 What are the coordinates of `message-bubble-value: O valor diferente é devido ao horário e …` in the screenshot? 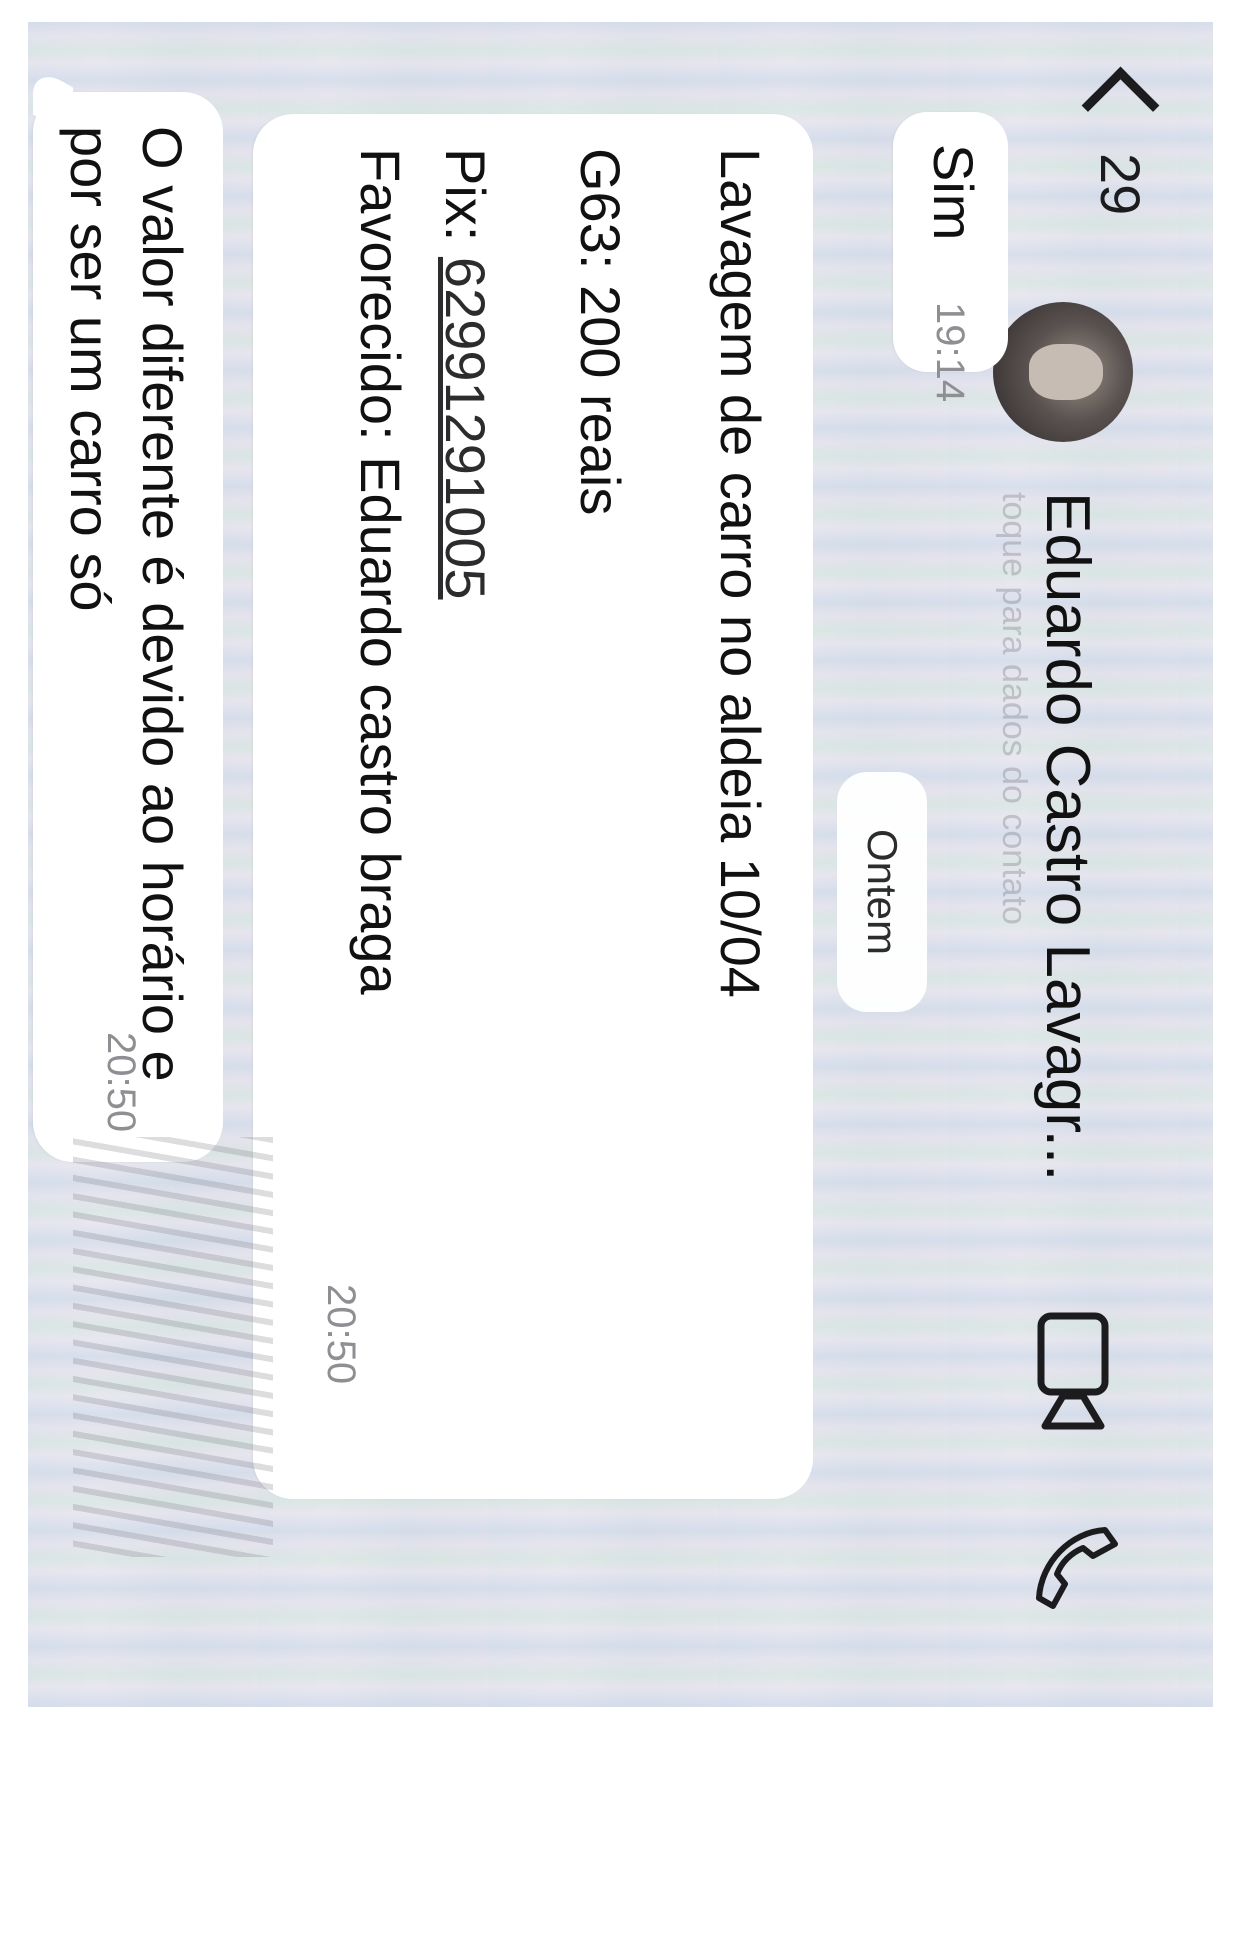 It's located at (128, 613).